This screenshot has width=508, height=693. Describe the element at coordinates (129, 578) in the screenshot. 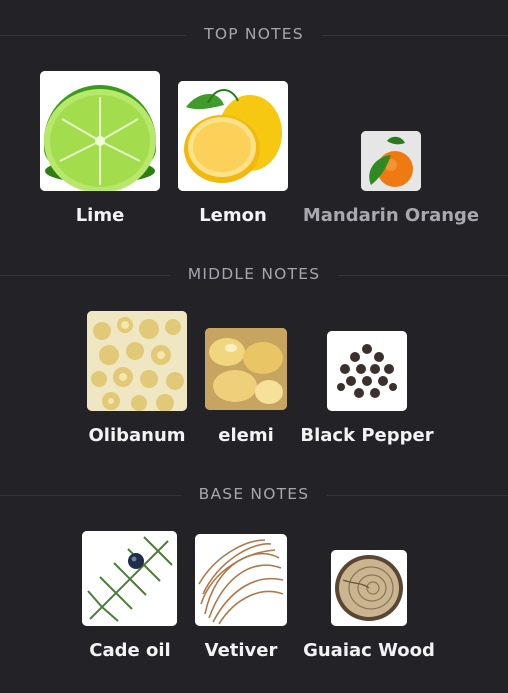

I see `cade-oil-image` at that location.